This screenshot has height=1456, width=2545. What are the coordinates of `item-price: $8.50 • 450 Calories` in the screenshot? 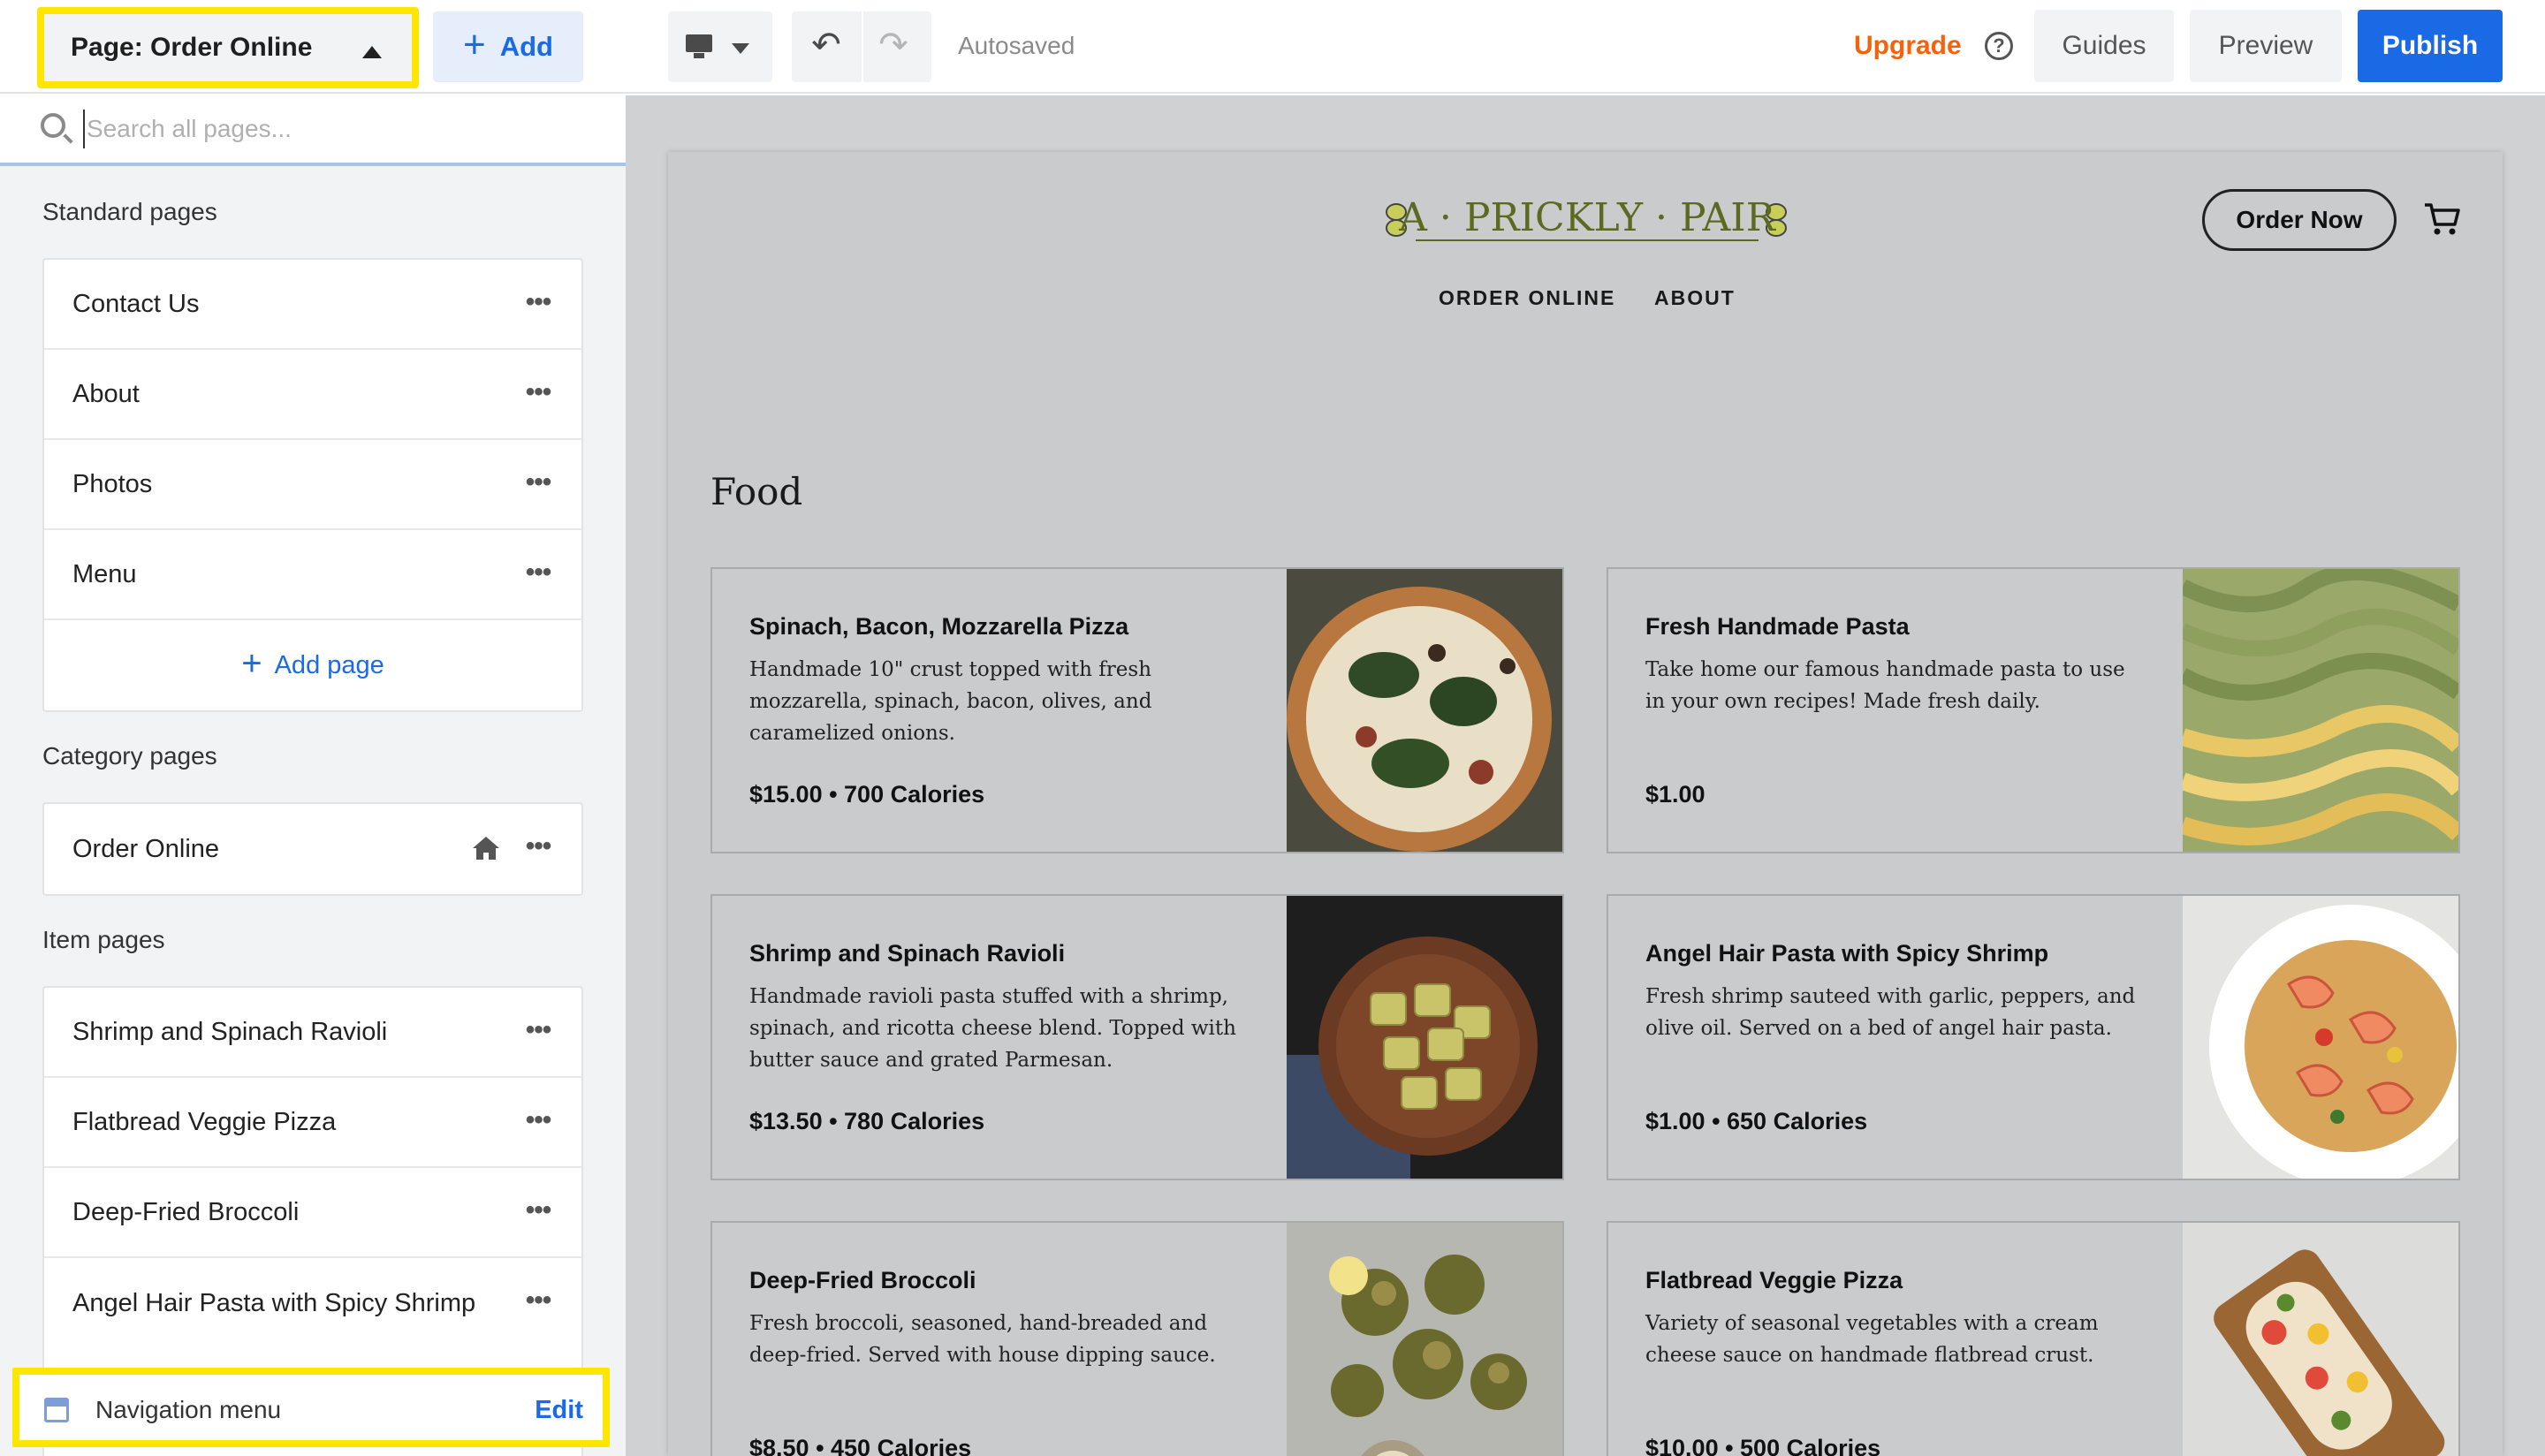 It's located at (860, 1445).